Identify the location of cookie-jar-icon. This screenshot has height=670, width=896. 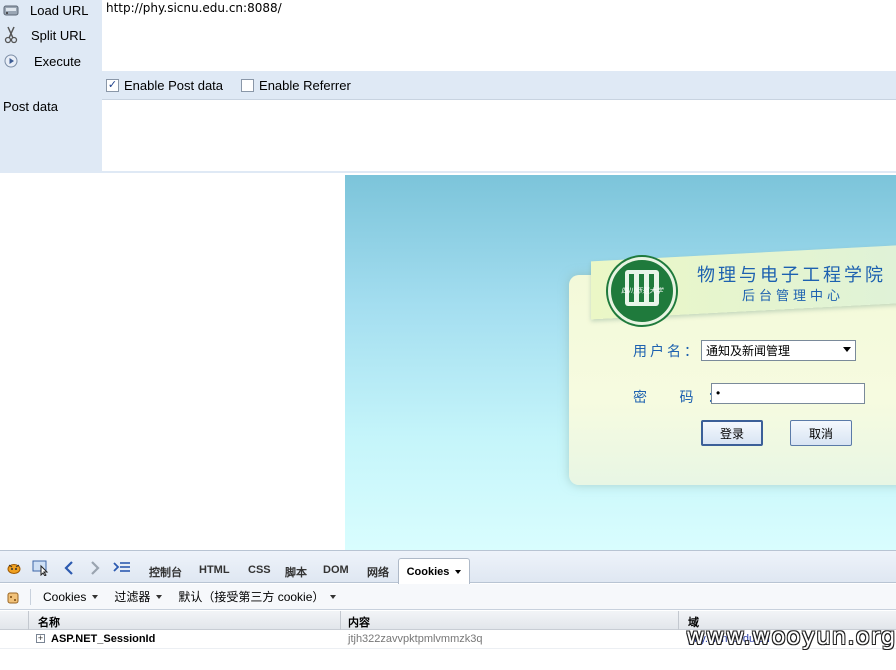
(13, 597).